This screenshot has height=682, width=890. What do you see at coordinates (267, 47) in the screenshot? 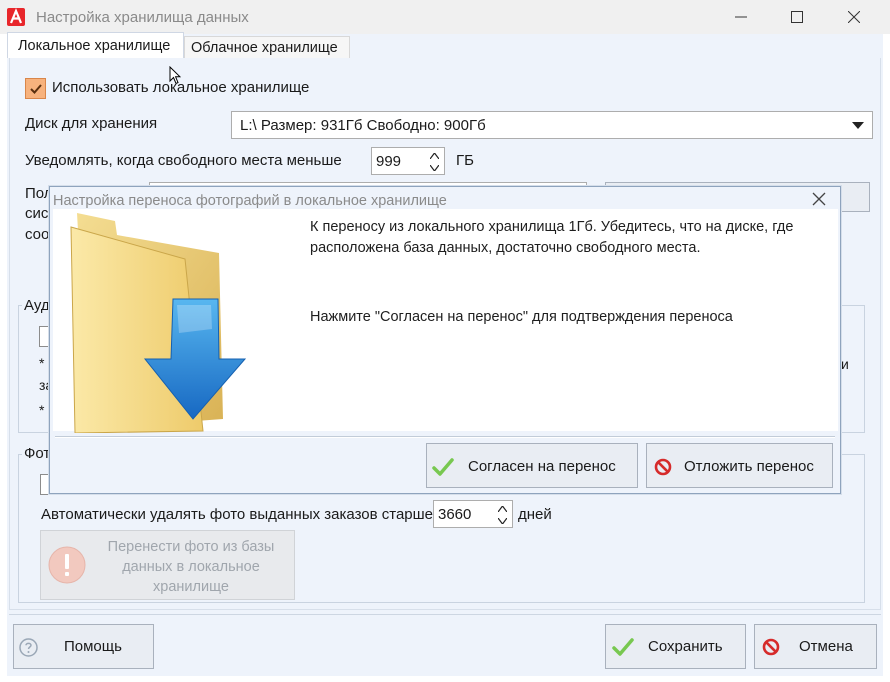
I see `tab-cloud-storage: Облачное хранилище` at bounding box center [267, 47].